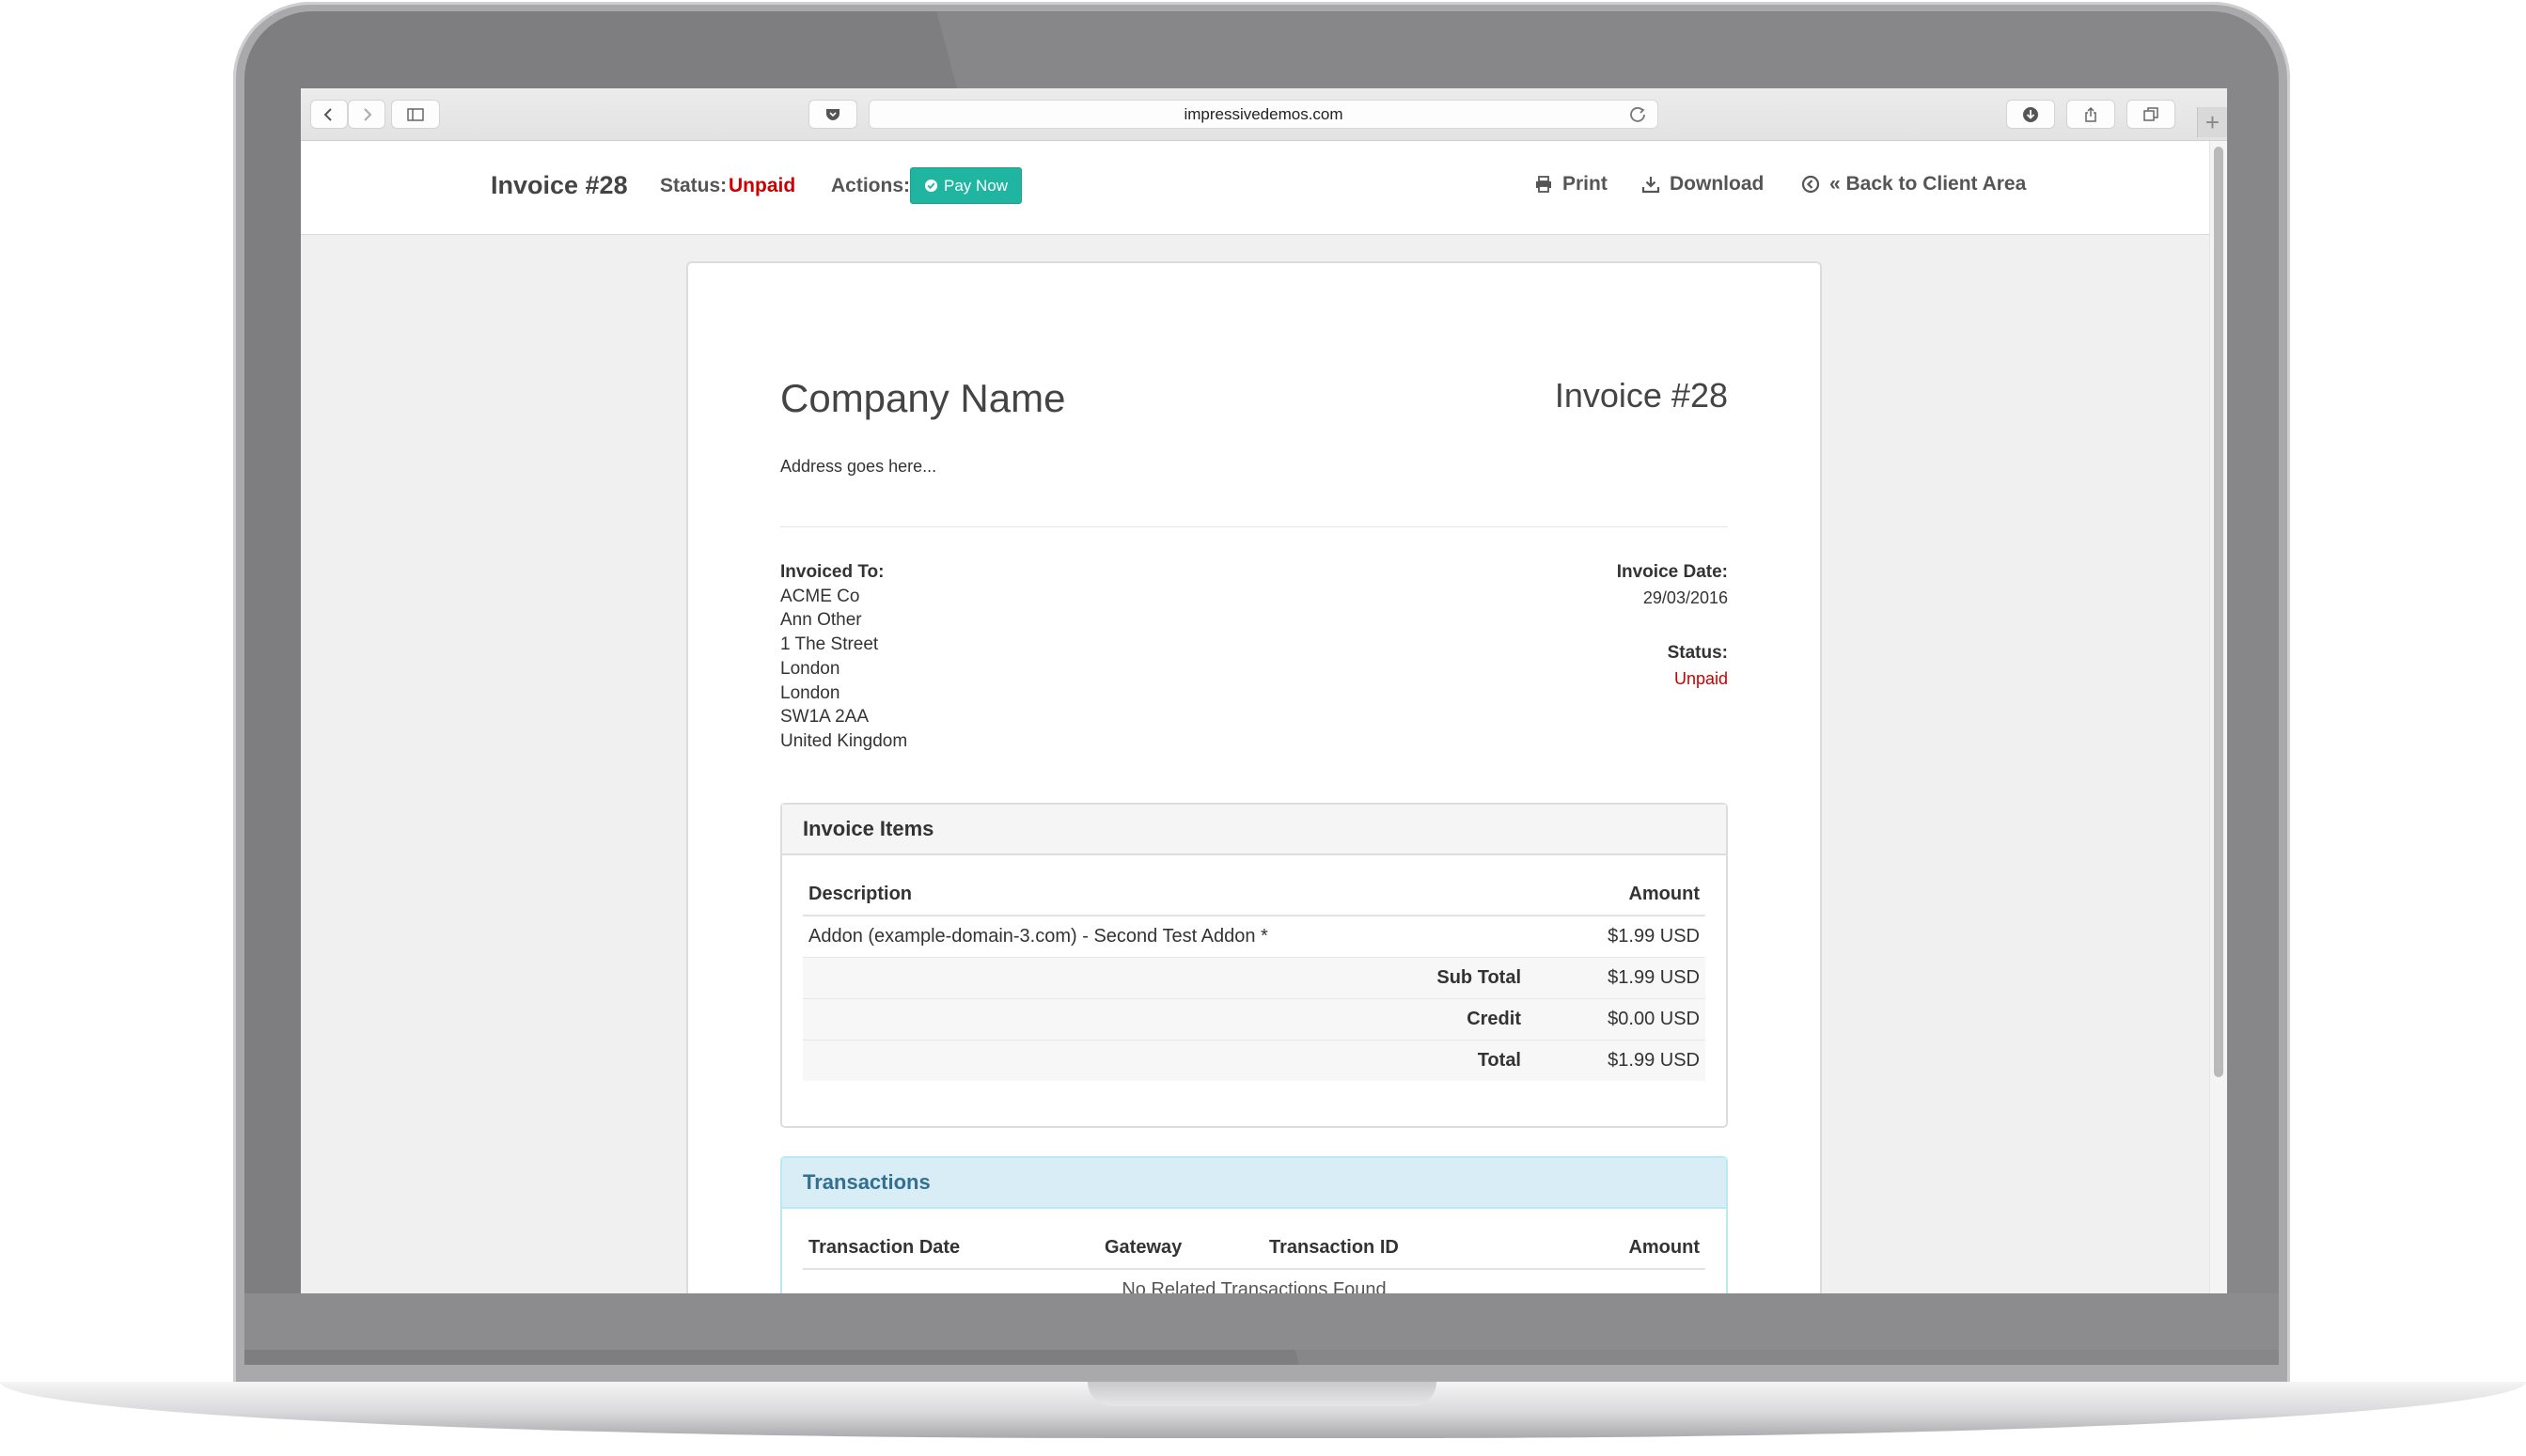 The image size is (2526, 1456). Describe the element at coordinates (870, 185) in the screenshot. I see `actions-label: Actions:` at that location.